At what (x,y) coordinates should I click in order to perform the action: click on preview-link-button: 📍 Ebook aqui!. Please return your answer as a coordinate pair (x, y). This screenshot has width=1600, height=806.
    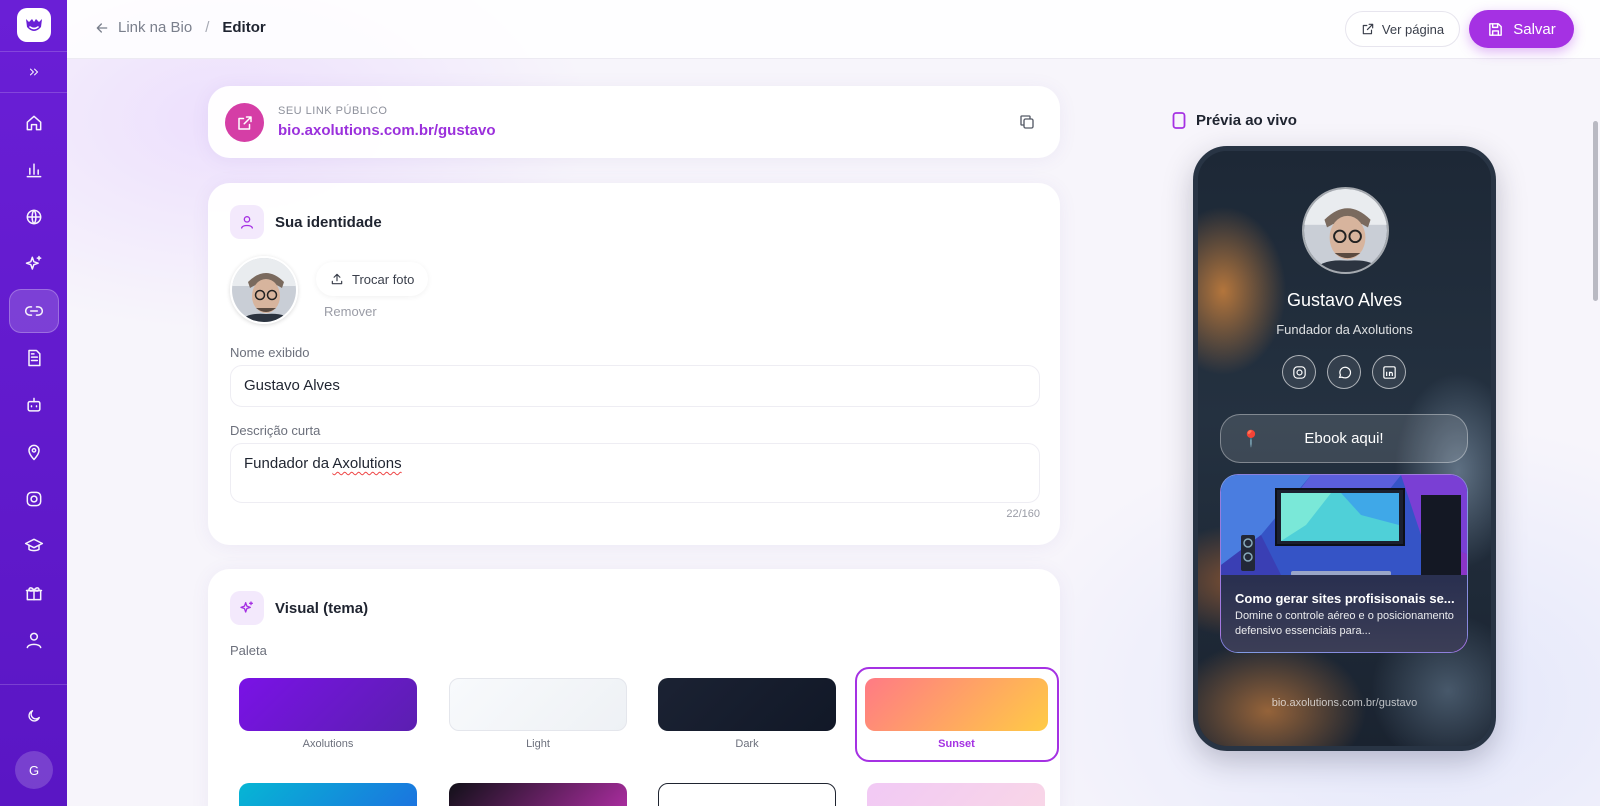
    Looking at the image, I should click on (1344, 438).